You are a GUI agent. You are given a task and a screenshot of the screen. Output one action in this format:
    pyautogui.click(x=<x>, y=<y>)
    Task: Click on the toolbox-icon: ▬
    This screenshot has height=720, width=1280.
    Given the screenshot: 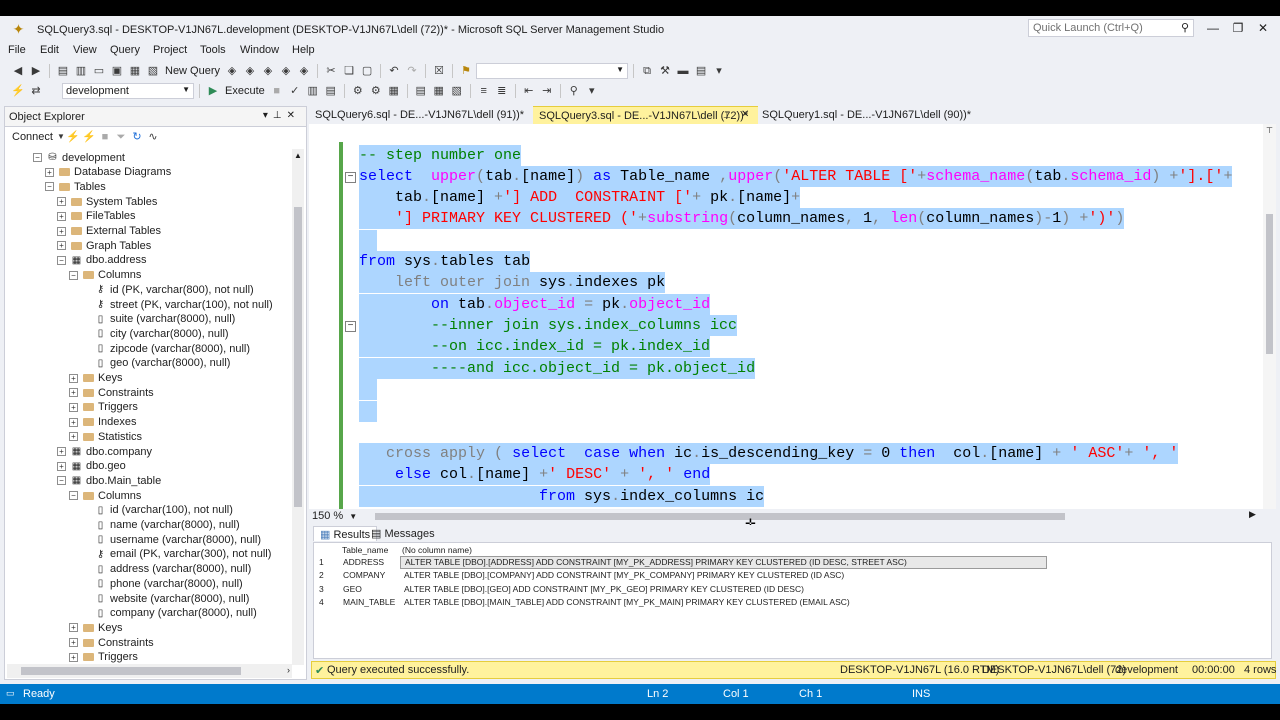 What is the action you would take?
    pyautogui.click(x=683, y=71)
    